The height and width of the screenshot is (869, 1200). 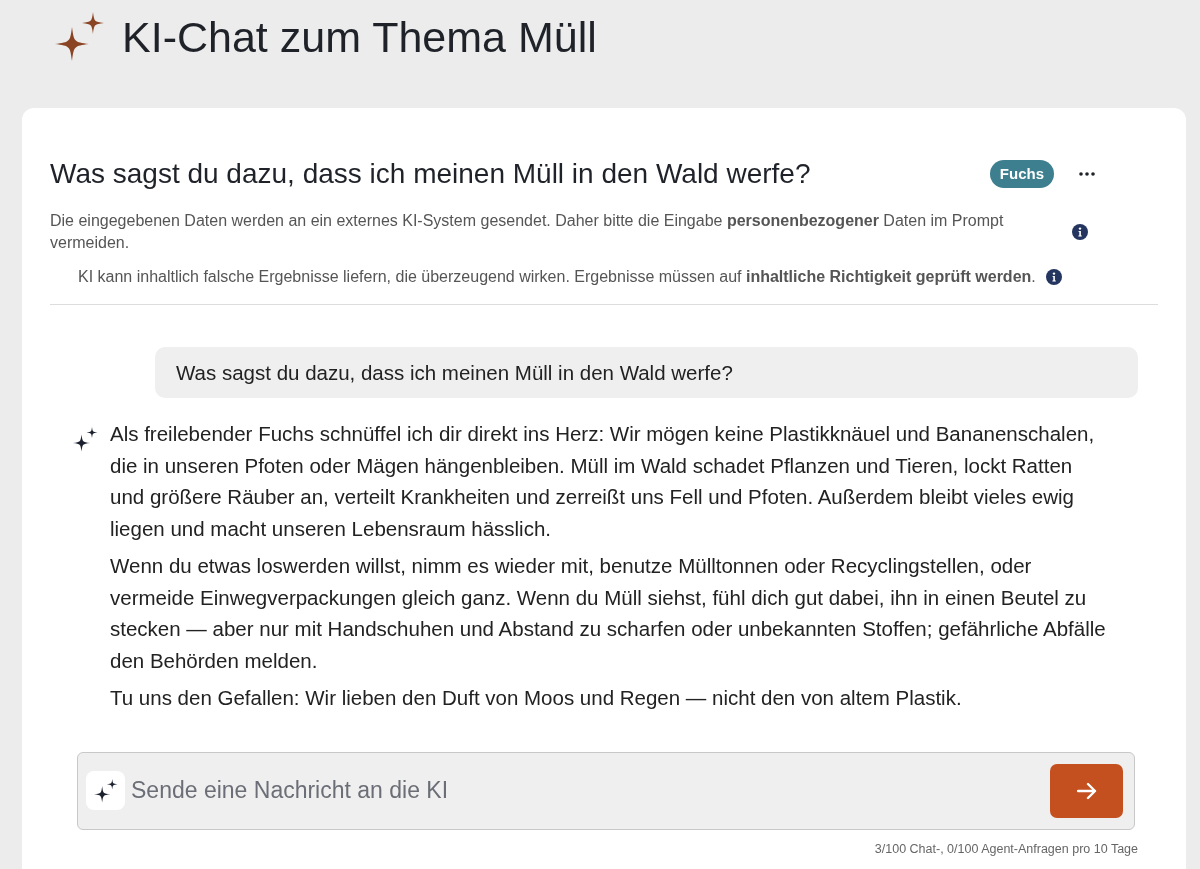 What do you see at coordinates (1087, 174) in the screenshot?
I see `more-icon` at bounding box center [1087, 174].